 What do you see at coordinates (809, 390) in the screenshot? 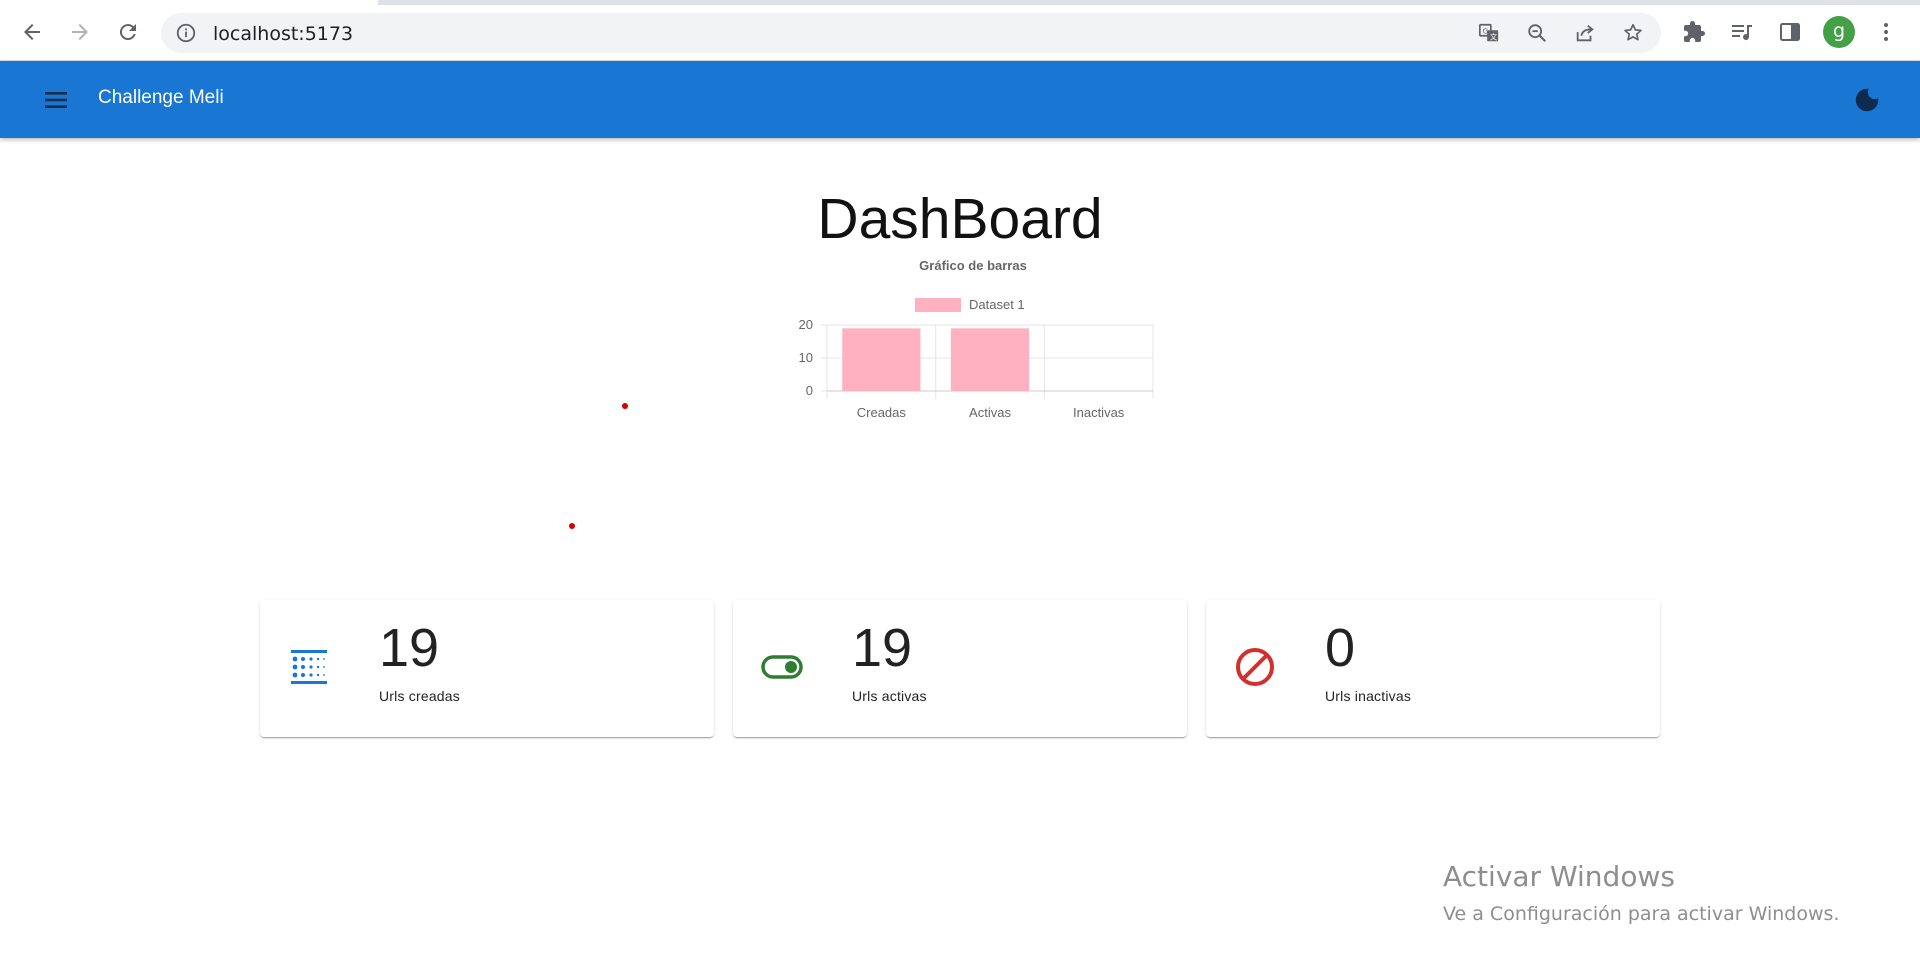
I see `y-tick-label: 0` at bounding box center [809, 390].